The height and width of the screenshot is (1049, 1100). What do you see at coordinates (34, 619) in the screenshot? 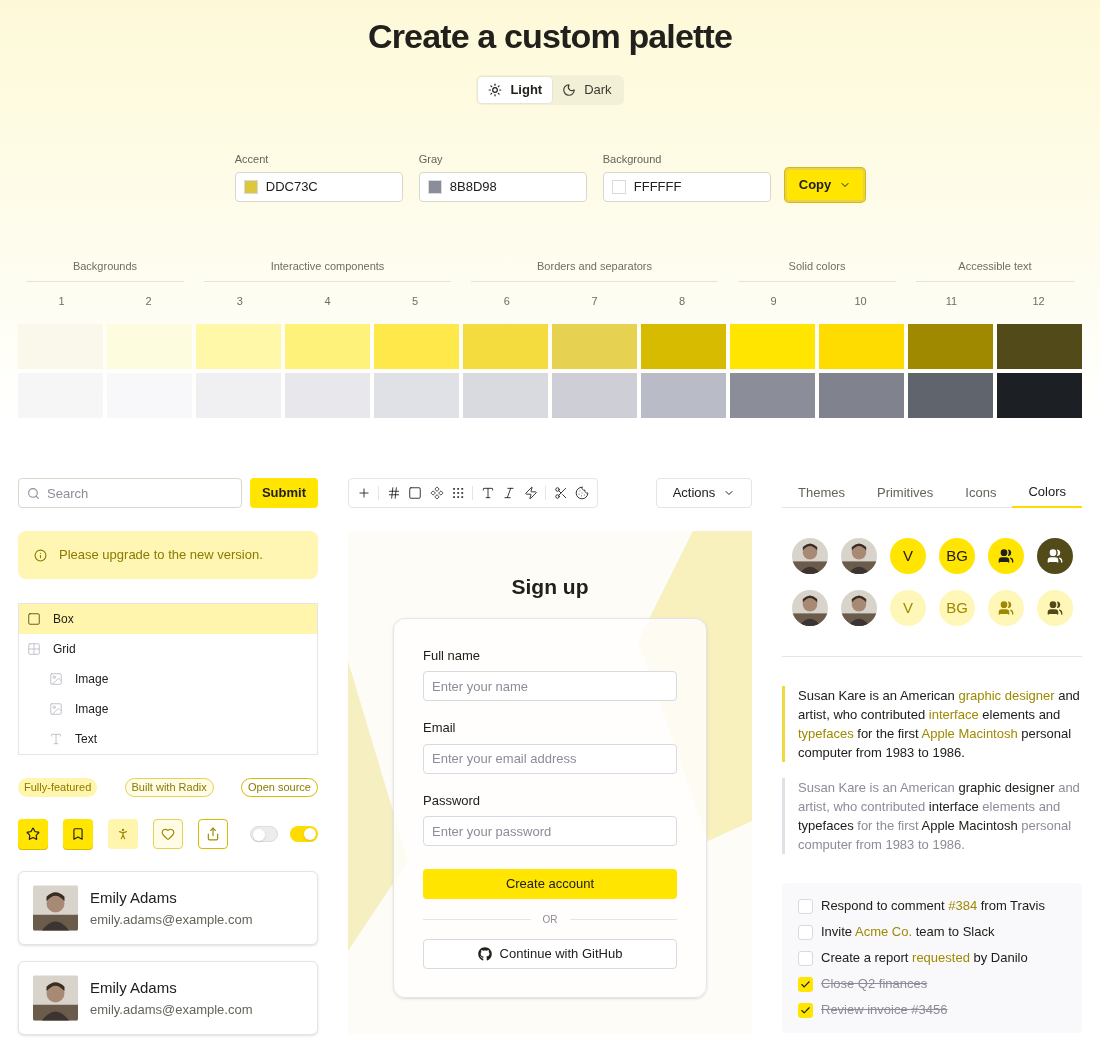
I see `box-icon` at bounding box center [34, 619].